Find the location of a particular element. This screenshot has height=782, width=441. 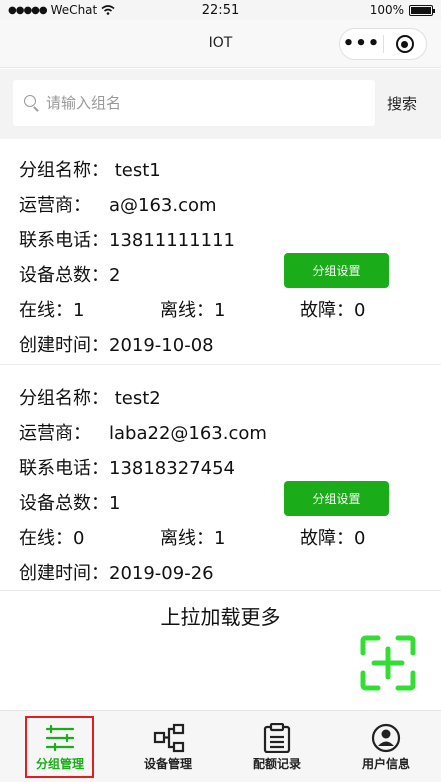

status-right: 100% is located at coordinates (402, 10).